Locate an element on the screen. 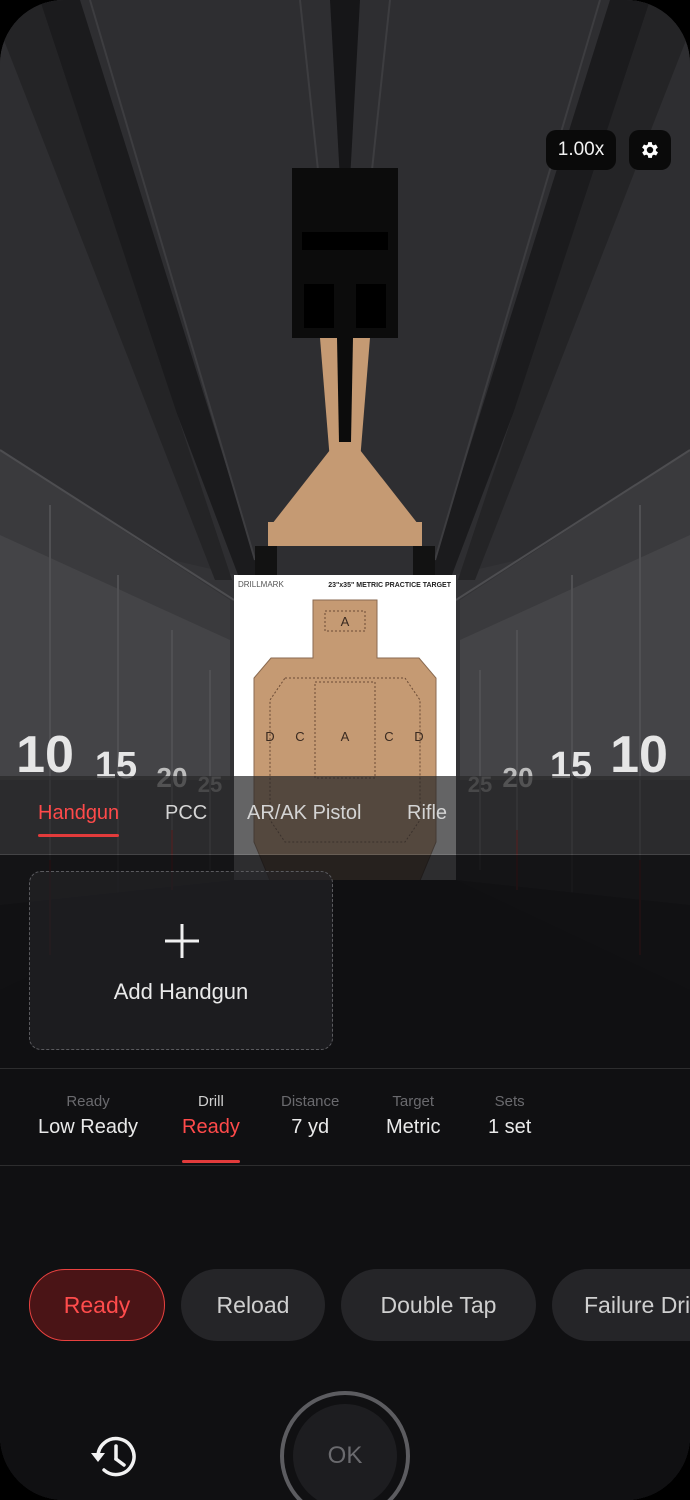 Image resolution: width=690 pixels, height=1500 pixels. category-tabs: Handgun PCC AR/AK Pistol Rifle is located at coordinates (345, 815).